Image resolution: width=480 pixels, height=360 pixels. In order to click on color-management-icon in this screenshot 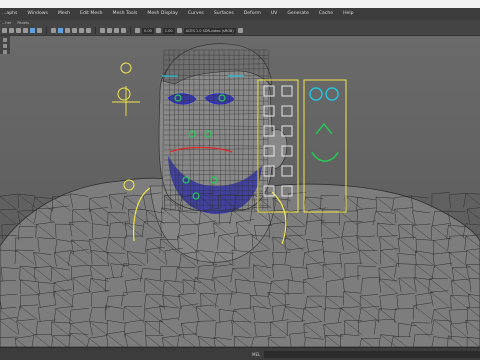, I will do `click(179, 30)`.